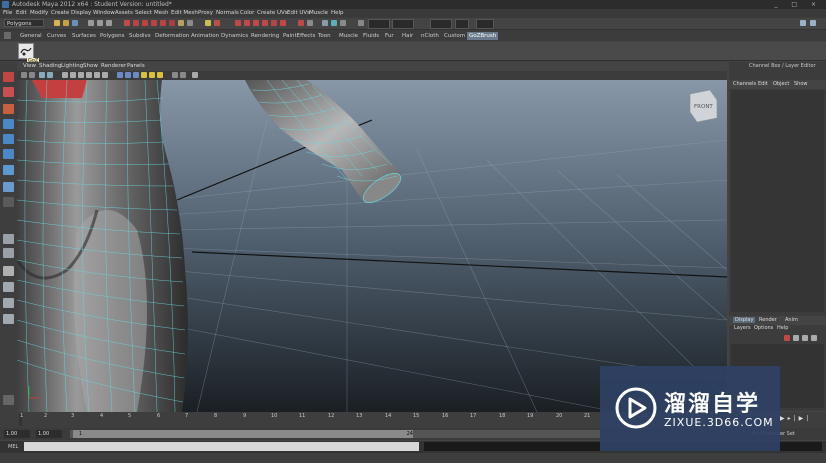 Image resolution: width=826 pixels, height=463 pixels. What do you see at coordinates (441, 24) in the screenshot?
I see `transform-field-z` at bounding box center [441, 24].